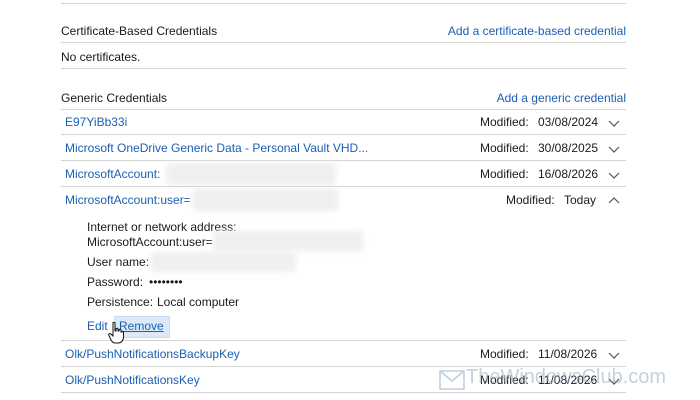 This screenshot has height=400, width=700. I want to click on edit-button: Edit, so click(97, 326).